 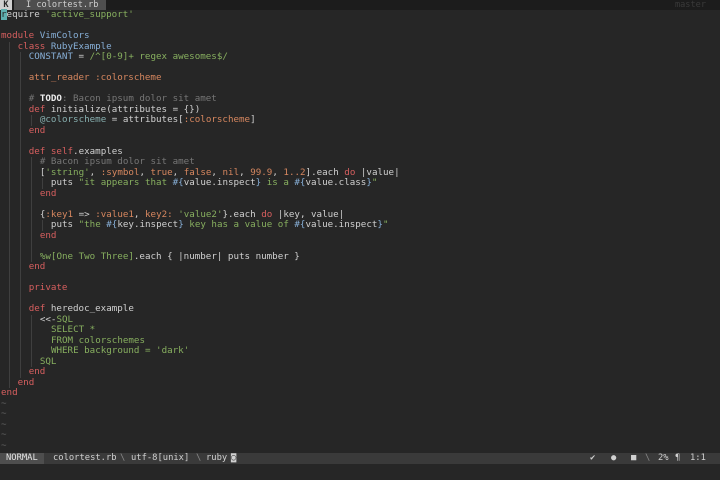 What do you see at coordinates (22, 458) in the screenshot?
I see `mode-indicator: NORMAL` at bounding box center [22, 458].